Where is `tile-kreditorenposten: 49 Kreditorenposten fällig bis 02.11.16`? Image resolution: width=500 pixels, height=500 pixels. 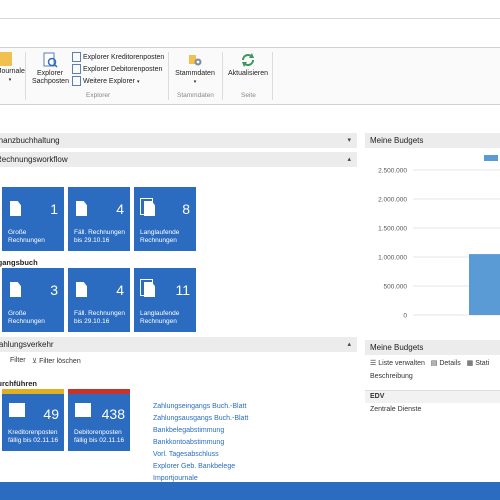
tile-kreditorenposten: 49 Kreditorenposten fällig bis 02.11.16 is located at coordinates (33, 420).